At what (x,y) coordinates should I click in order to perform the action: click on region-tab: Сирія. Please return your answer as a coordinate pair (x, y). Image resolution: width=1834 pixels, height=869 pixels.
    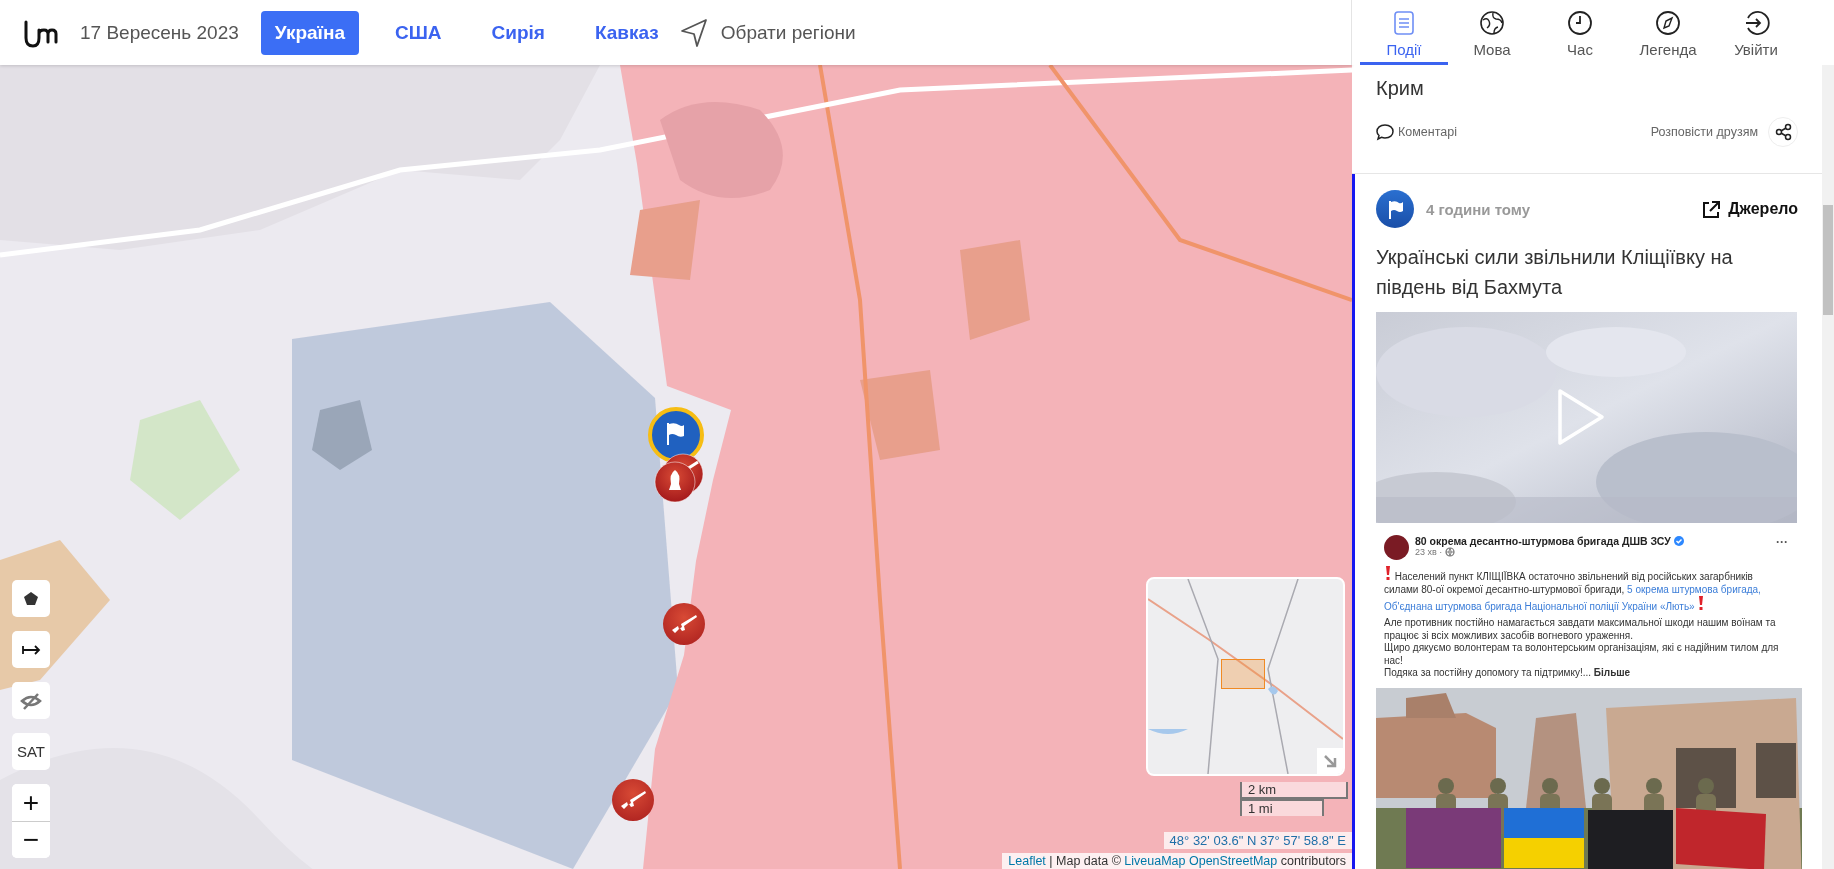
    Looking at the image, I should click on (518, 32).